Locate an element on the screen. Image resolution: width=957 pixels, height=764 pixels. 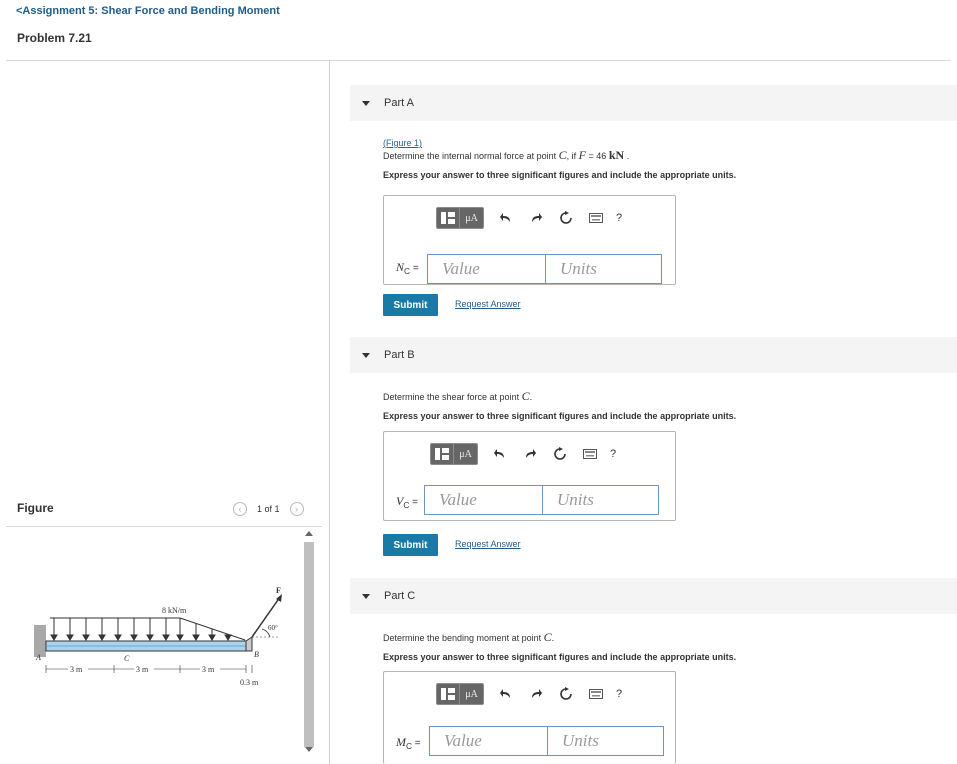
part-c-header: Part C is located at coordinates (653, 596).